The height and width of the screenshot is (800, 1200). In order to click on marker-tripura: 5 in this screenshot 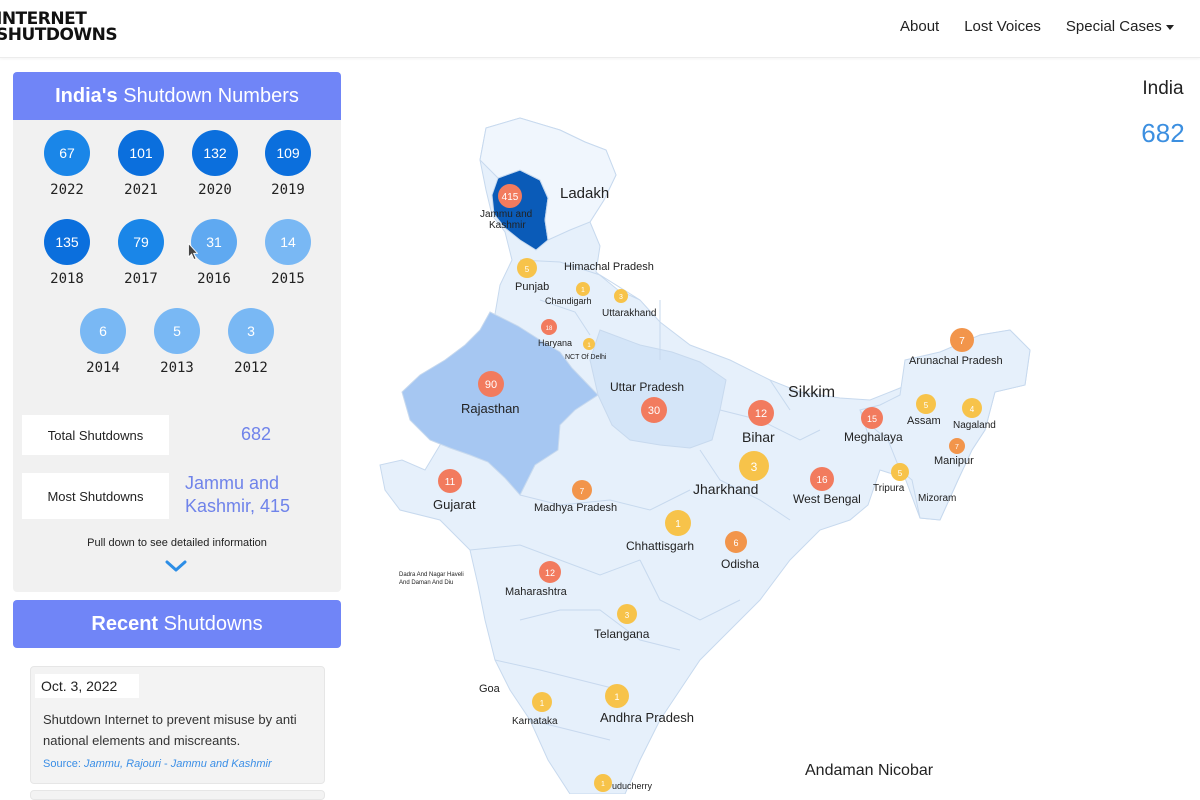, I will do `click(900, 472)`.